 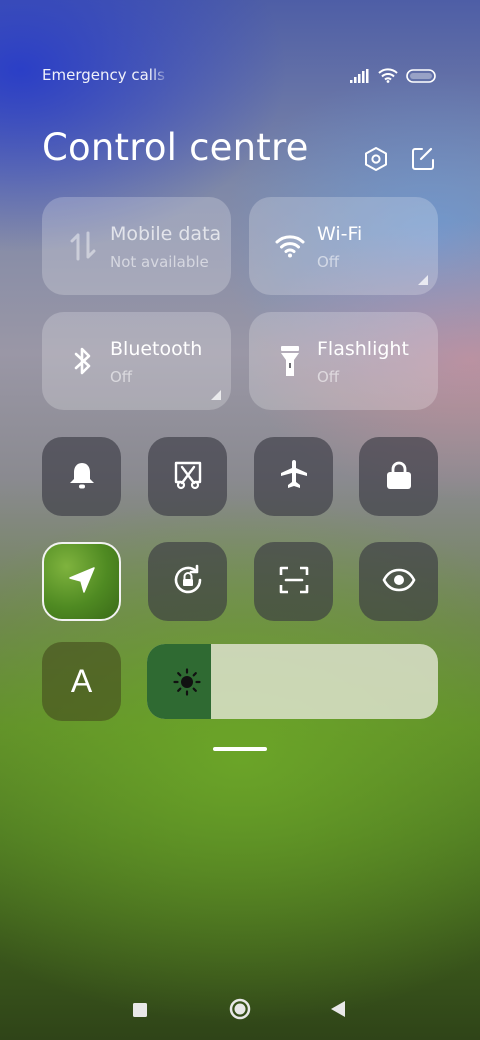 I want to click on toggle-reading-mode, so click(x=398, y=581).